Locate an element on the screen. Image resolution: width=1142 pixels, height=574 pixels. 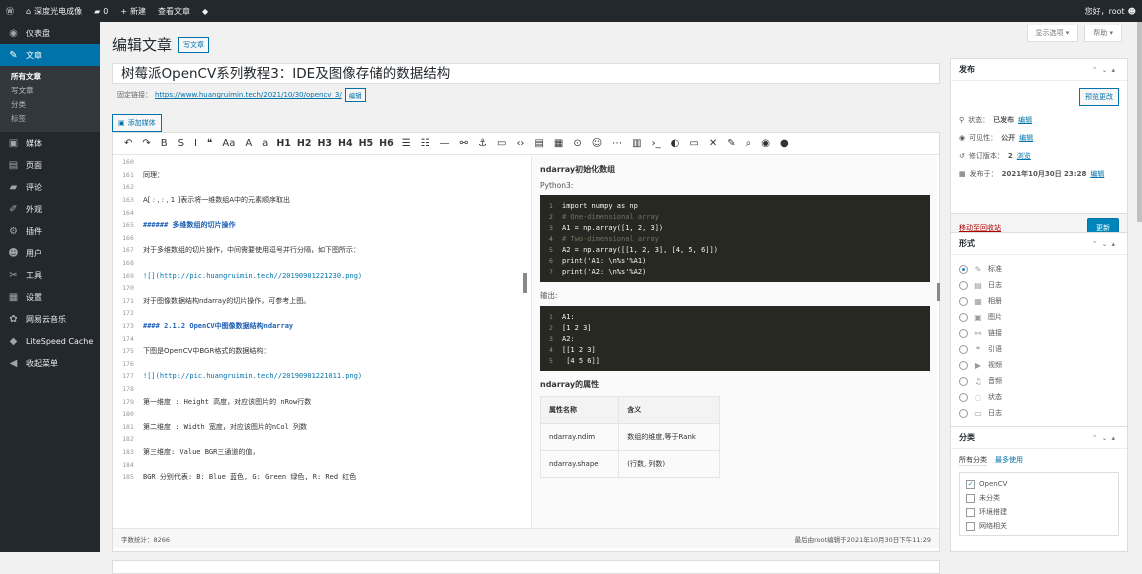
format-option: ◌ 状态 is located at coordinates (1039, 397).